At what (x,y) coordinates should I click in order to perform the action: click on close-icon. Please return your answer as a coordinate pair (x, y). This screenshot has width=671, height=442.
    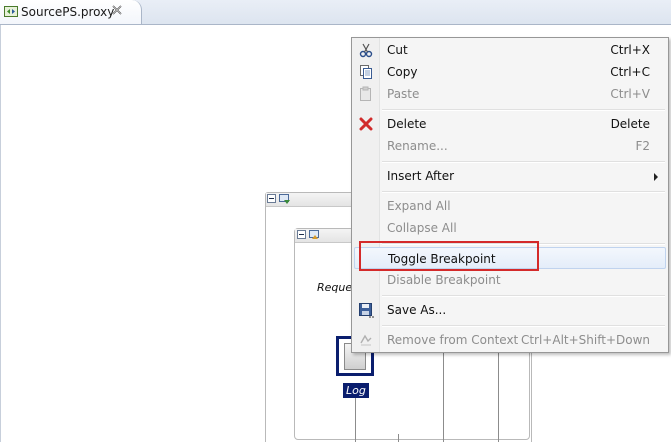
    Looking at the image, I should click on (117, 10).